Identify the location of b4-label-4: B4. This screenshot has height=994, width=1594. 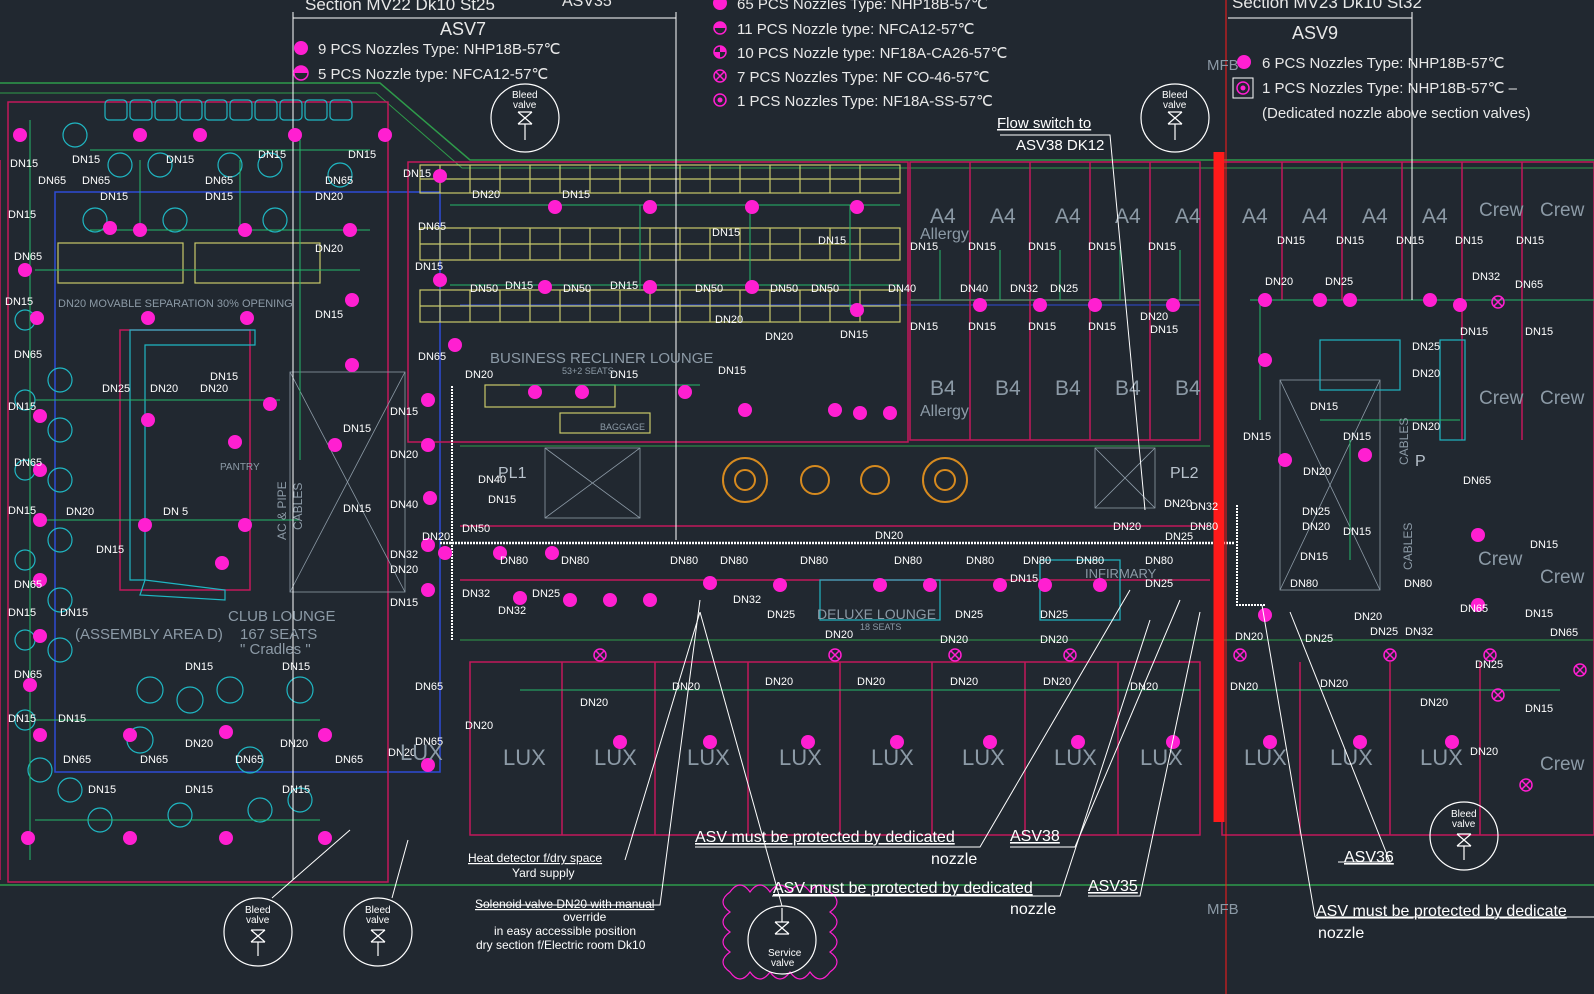
(1128, 388).